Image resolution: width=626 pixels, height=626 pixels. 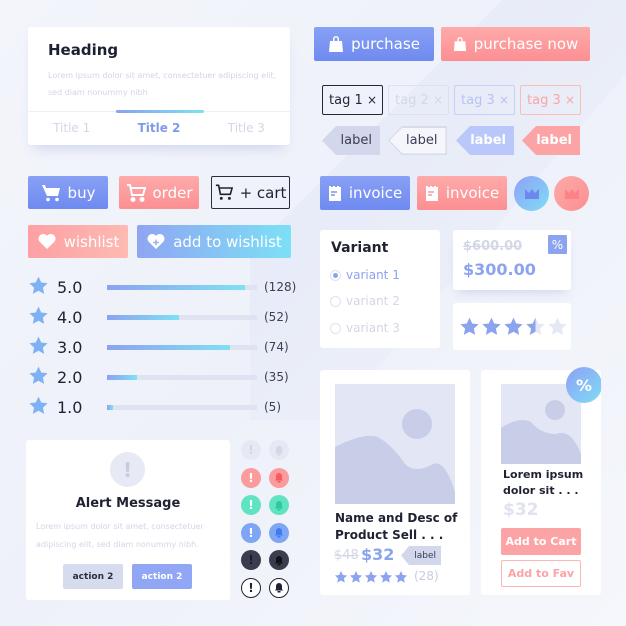 What do you see at coordinates (571, 193) in the screenshot?
I see `crown-button-pink` at bounding box center [571, 193].